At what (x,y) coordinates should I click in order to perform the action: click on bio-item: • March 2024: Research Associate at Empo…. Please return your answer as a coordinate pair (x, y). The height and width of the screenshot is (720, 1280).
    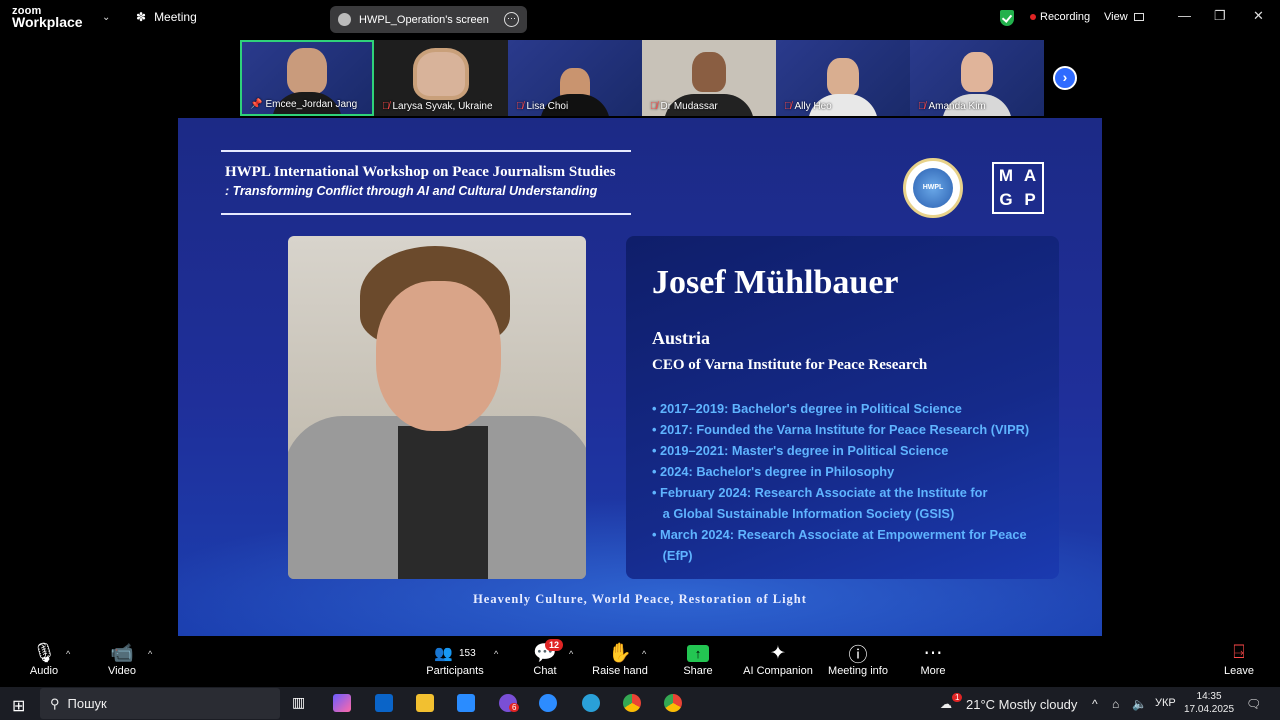
    Looking at the image, I should click on (839, 534).